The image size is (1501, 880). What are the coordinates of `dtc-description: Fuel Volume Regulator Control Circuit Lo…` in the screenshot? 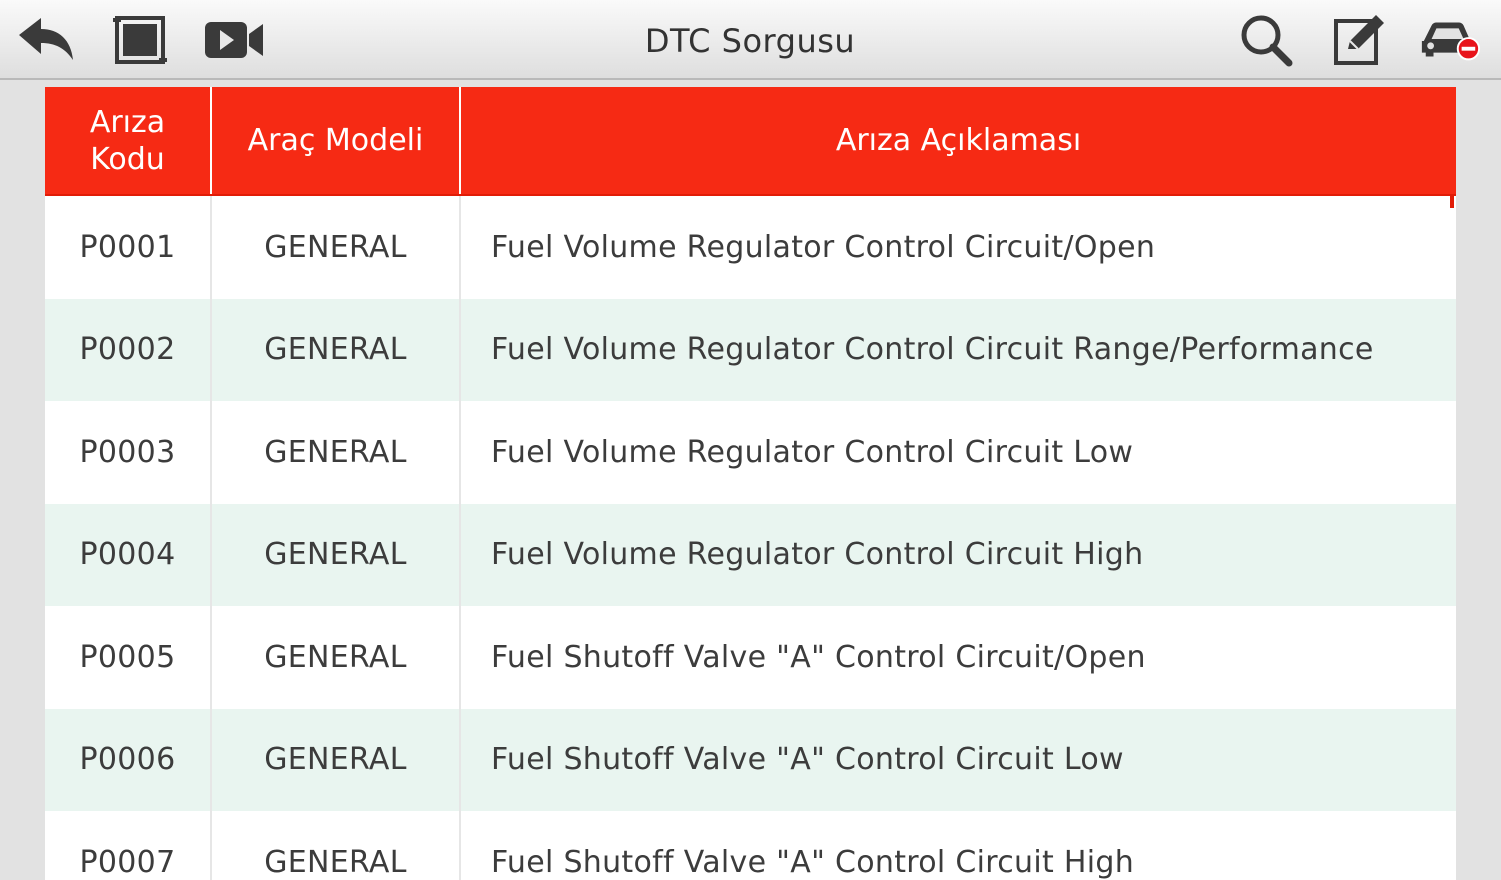 It's located at (957, 452).